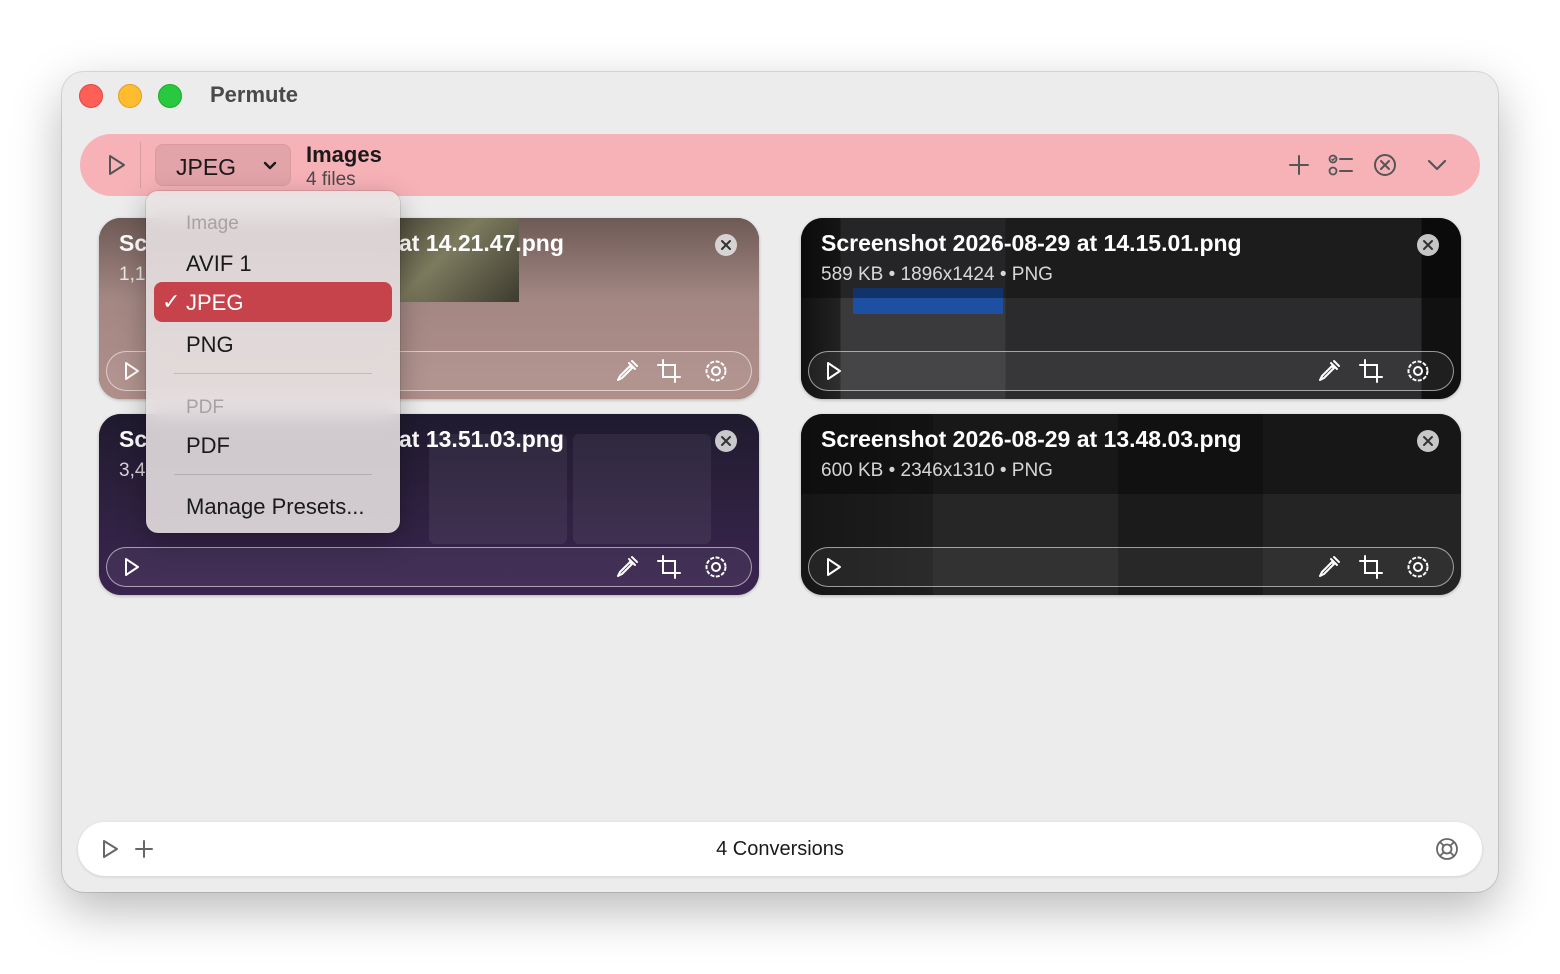  What do you see at coordinates (344, 154) in the screenshot?
I see `group-title: Images` at bounding box center [344, 154].